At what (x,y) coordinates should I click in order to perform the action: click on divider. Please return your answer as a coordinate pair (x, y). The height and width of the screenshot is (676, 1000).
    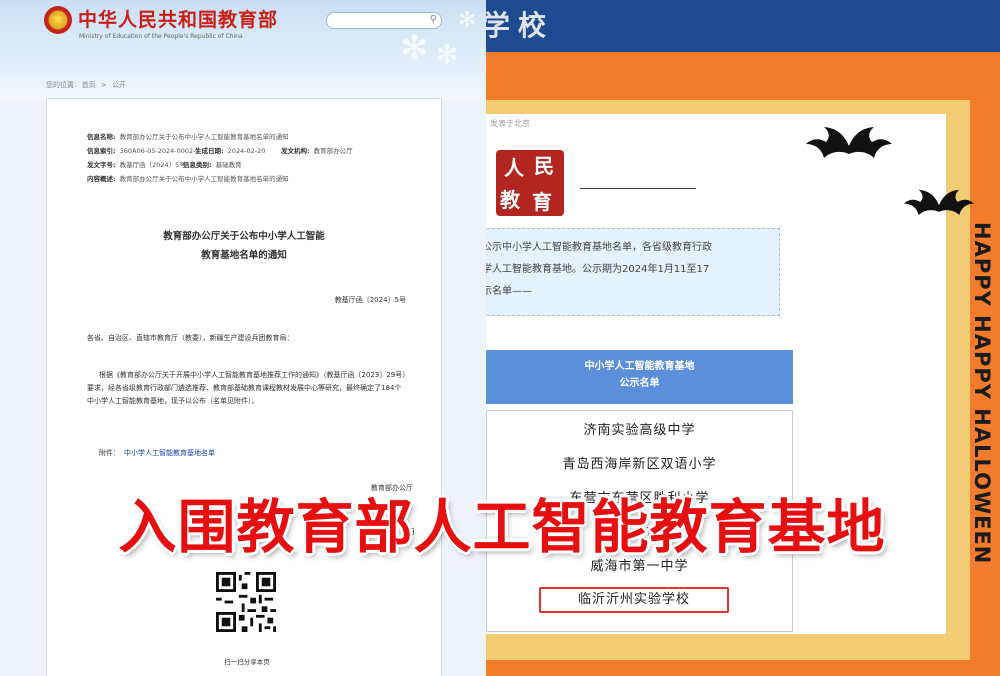
    Looking at the image, I should click on (638, 188).